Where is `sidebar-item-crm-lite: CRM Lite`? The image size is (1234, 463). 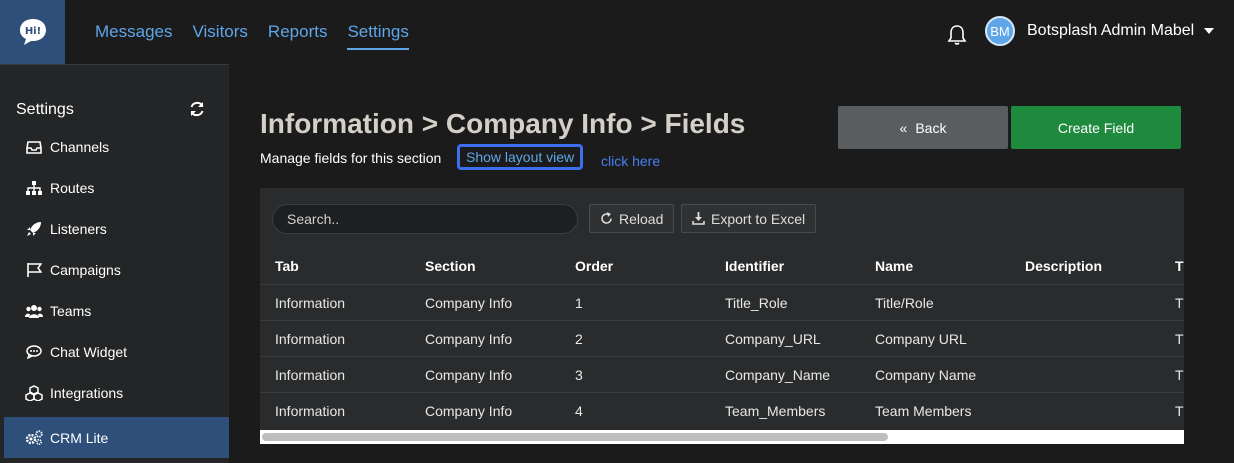 sidebar-item-crm-lite: CRM Lite is located at coordinates (116, 437).